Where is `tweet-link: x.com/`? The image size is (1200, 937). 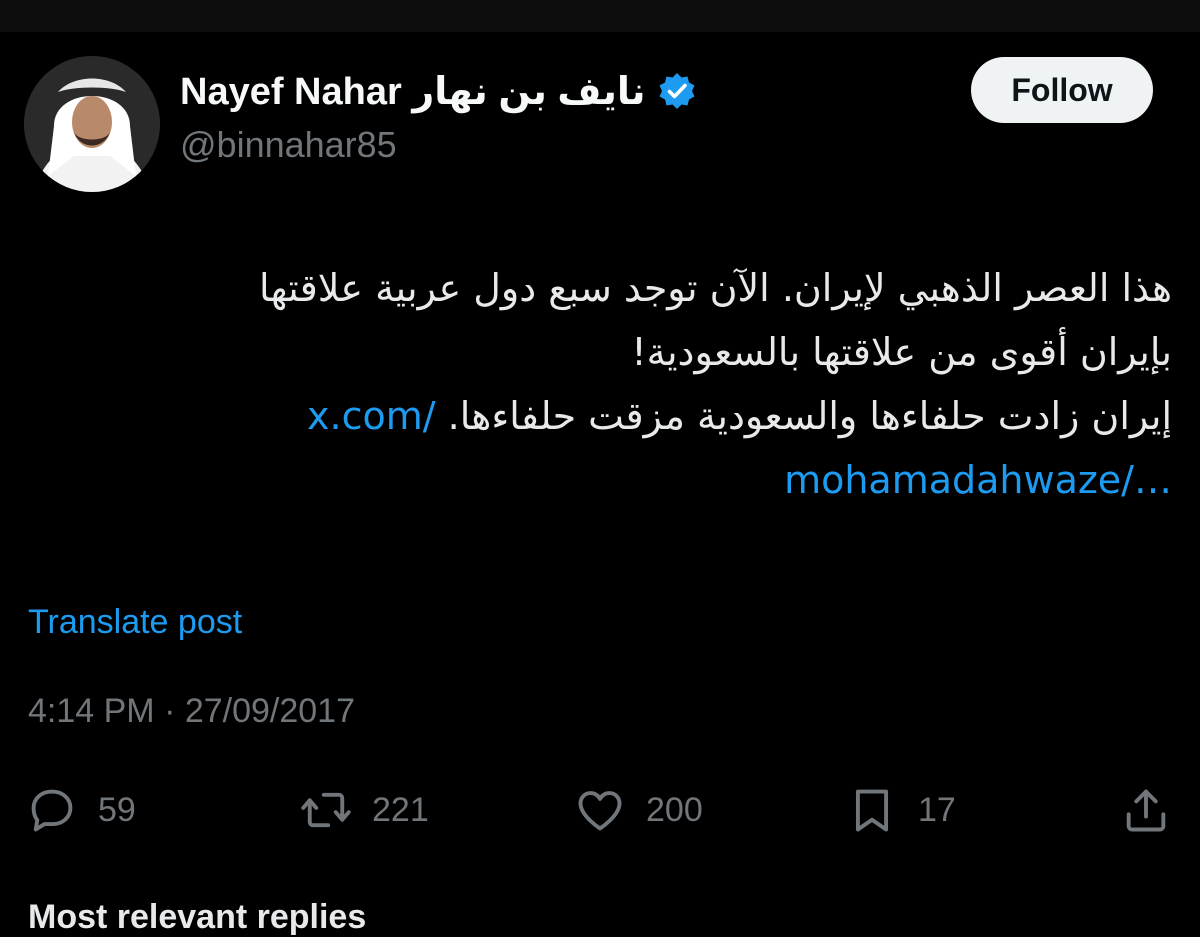
tweet-link: x.com/ is located at coordinates (371, 416).